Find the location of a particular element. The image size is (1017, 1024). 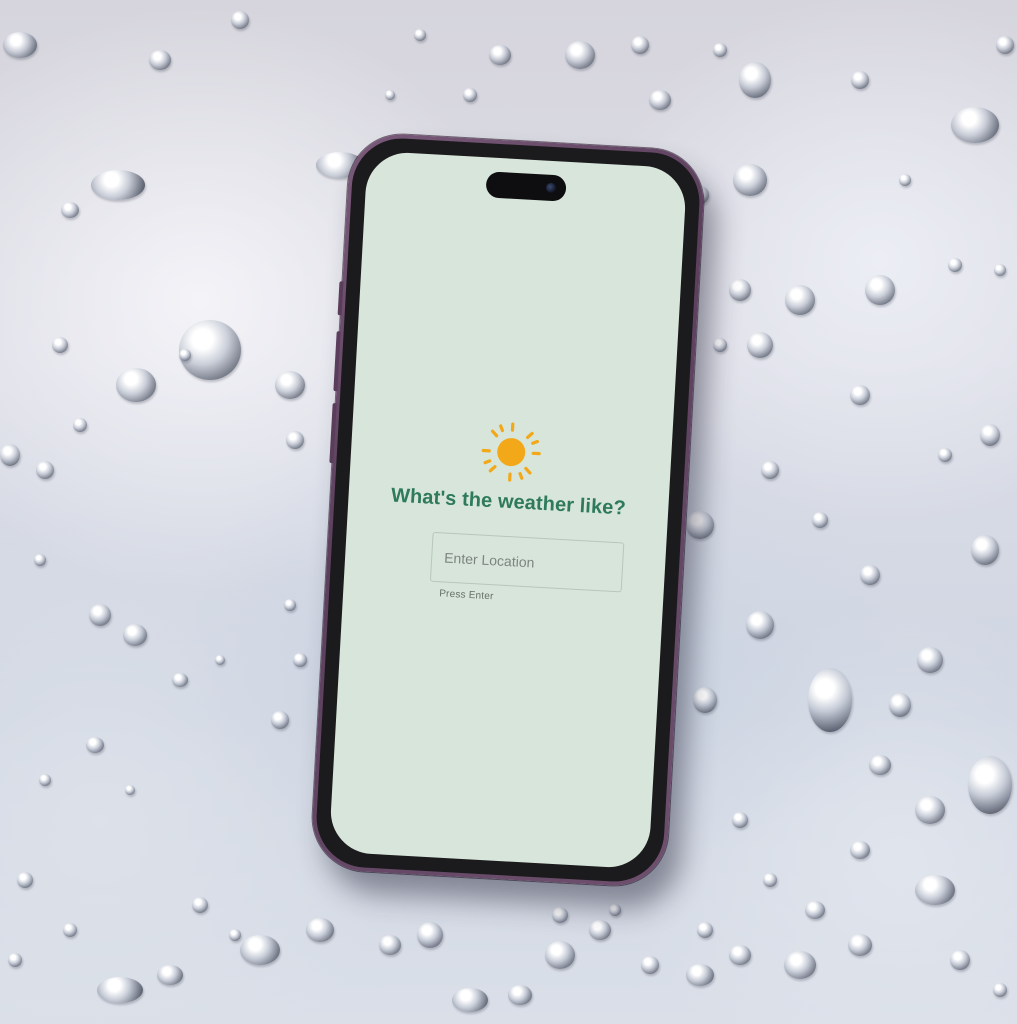

weather-prompt: What's the weather like? Press Enter is located at coordinates (508, 512).